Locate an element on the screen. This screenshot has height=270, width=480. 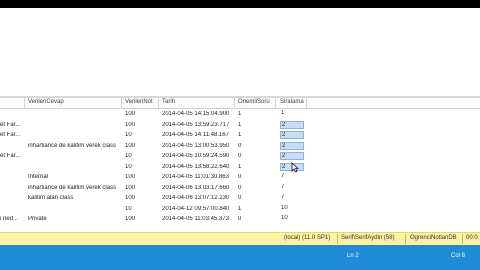
cell-tarih: 2014-04-05 14:15:04.900 is located at coordinates (198, 114).